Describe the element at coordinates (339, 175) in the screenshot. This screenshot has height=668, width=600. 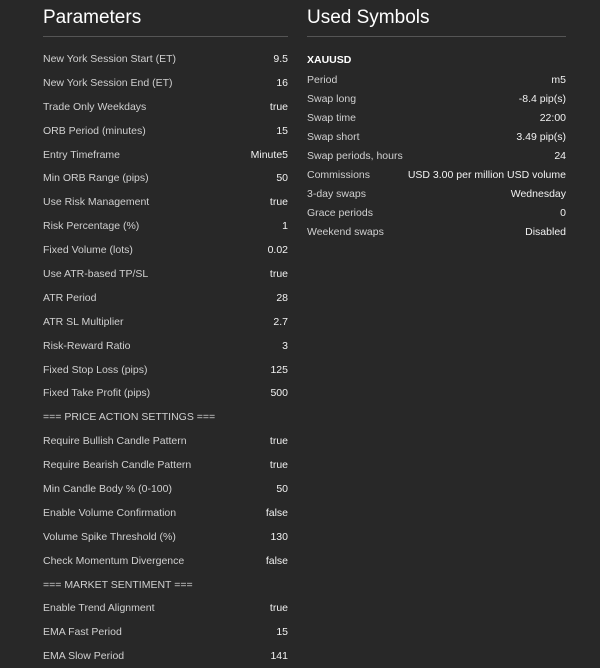
I see `symbol-property-name: Commissions` at that location.